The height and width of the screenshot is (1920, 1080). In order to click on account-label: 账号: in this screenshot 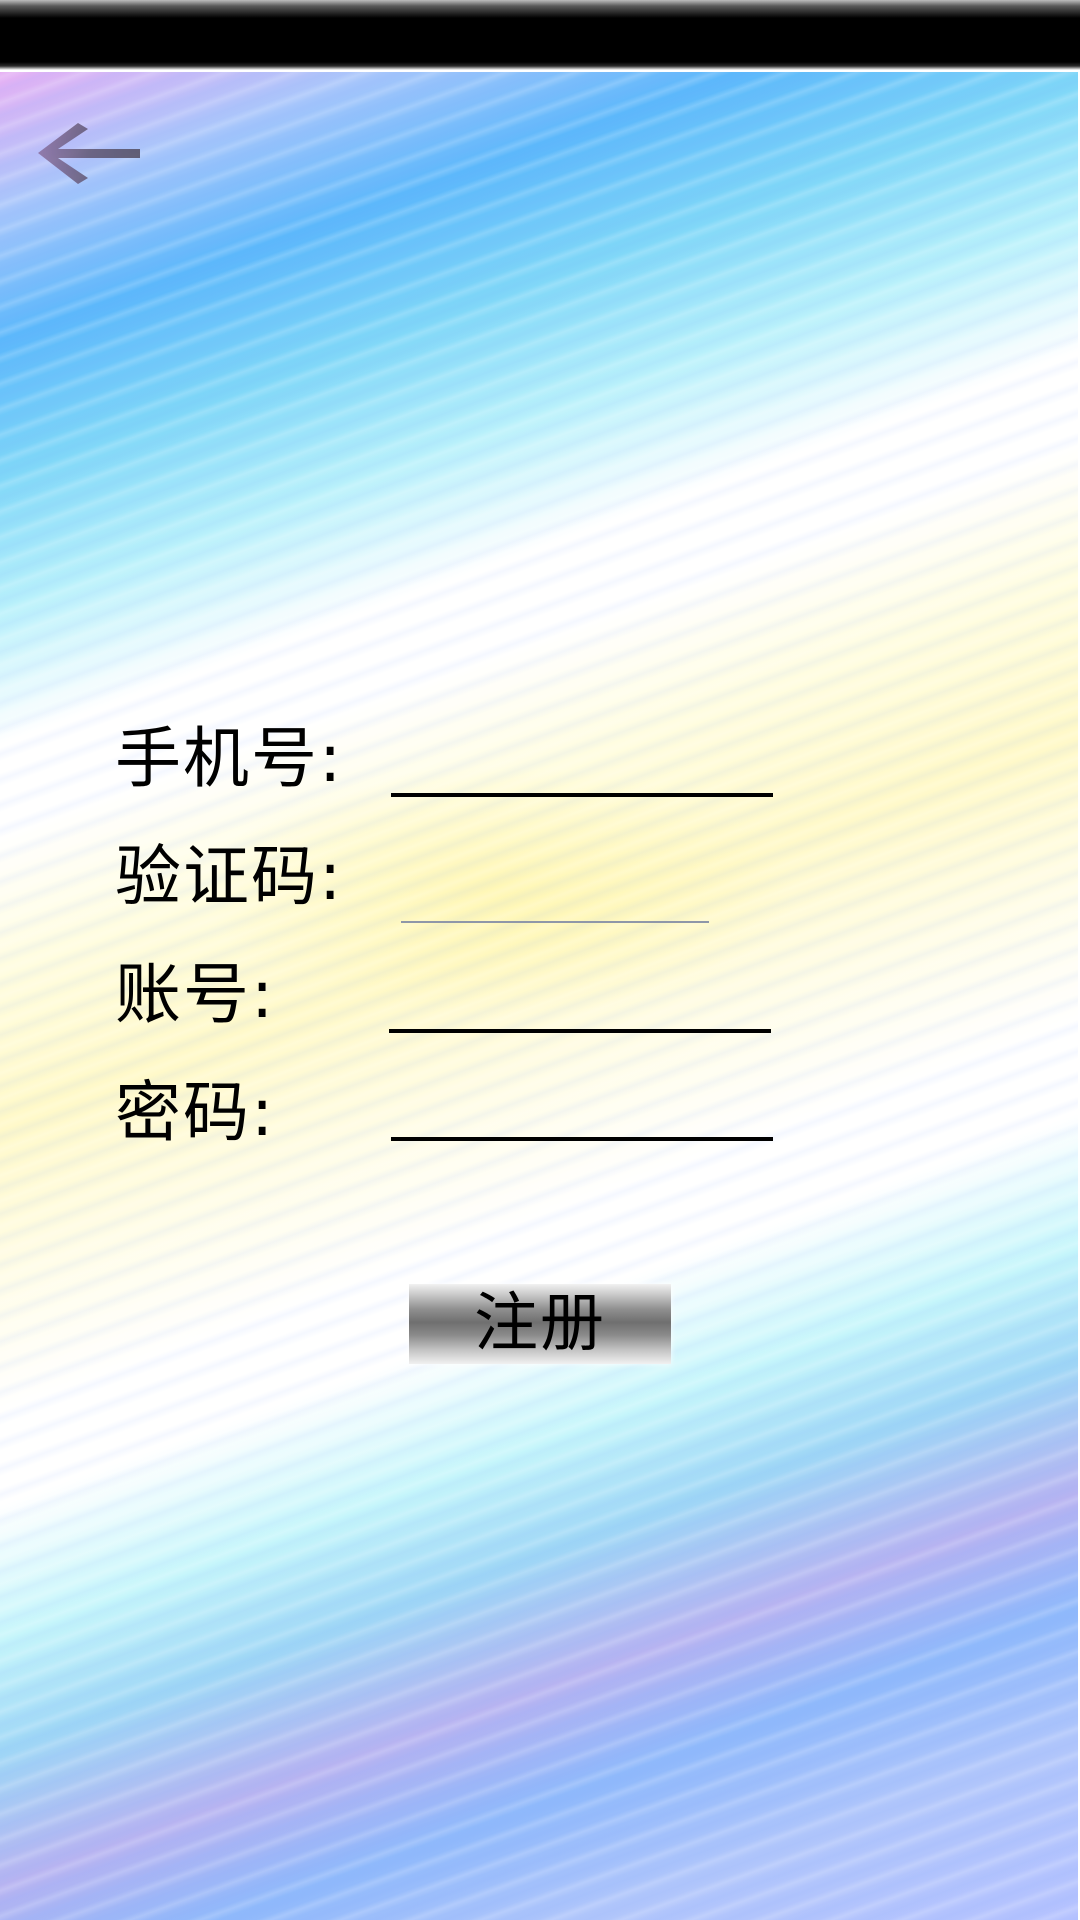, I will do `click(195, 994)`.